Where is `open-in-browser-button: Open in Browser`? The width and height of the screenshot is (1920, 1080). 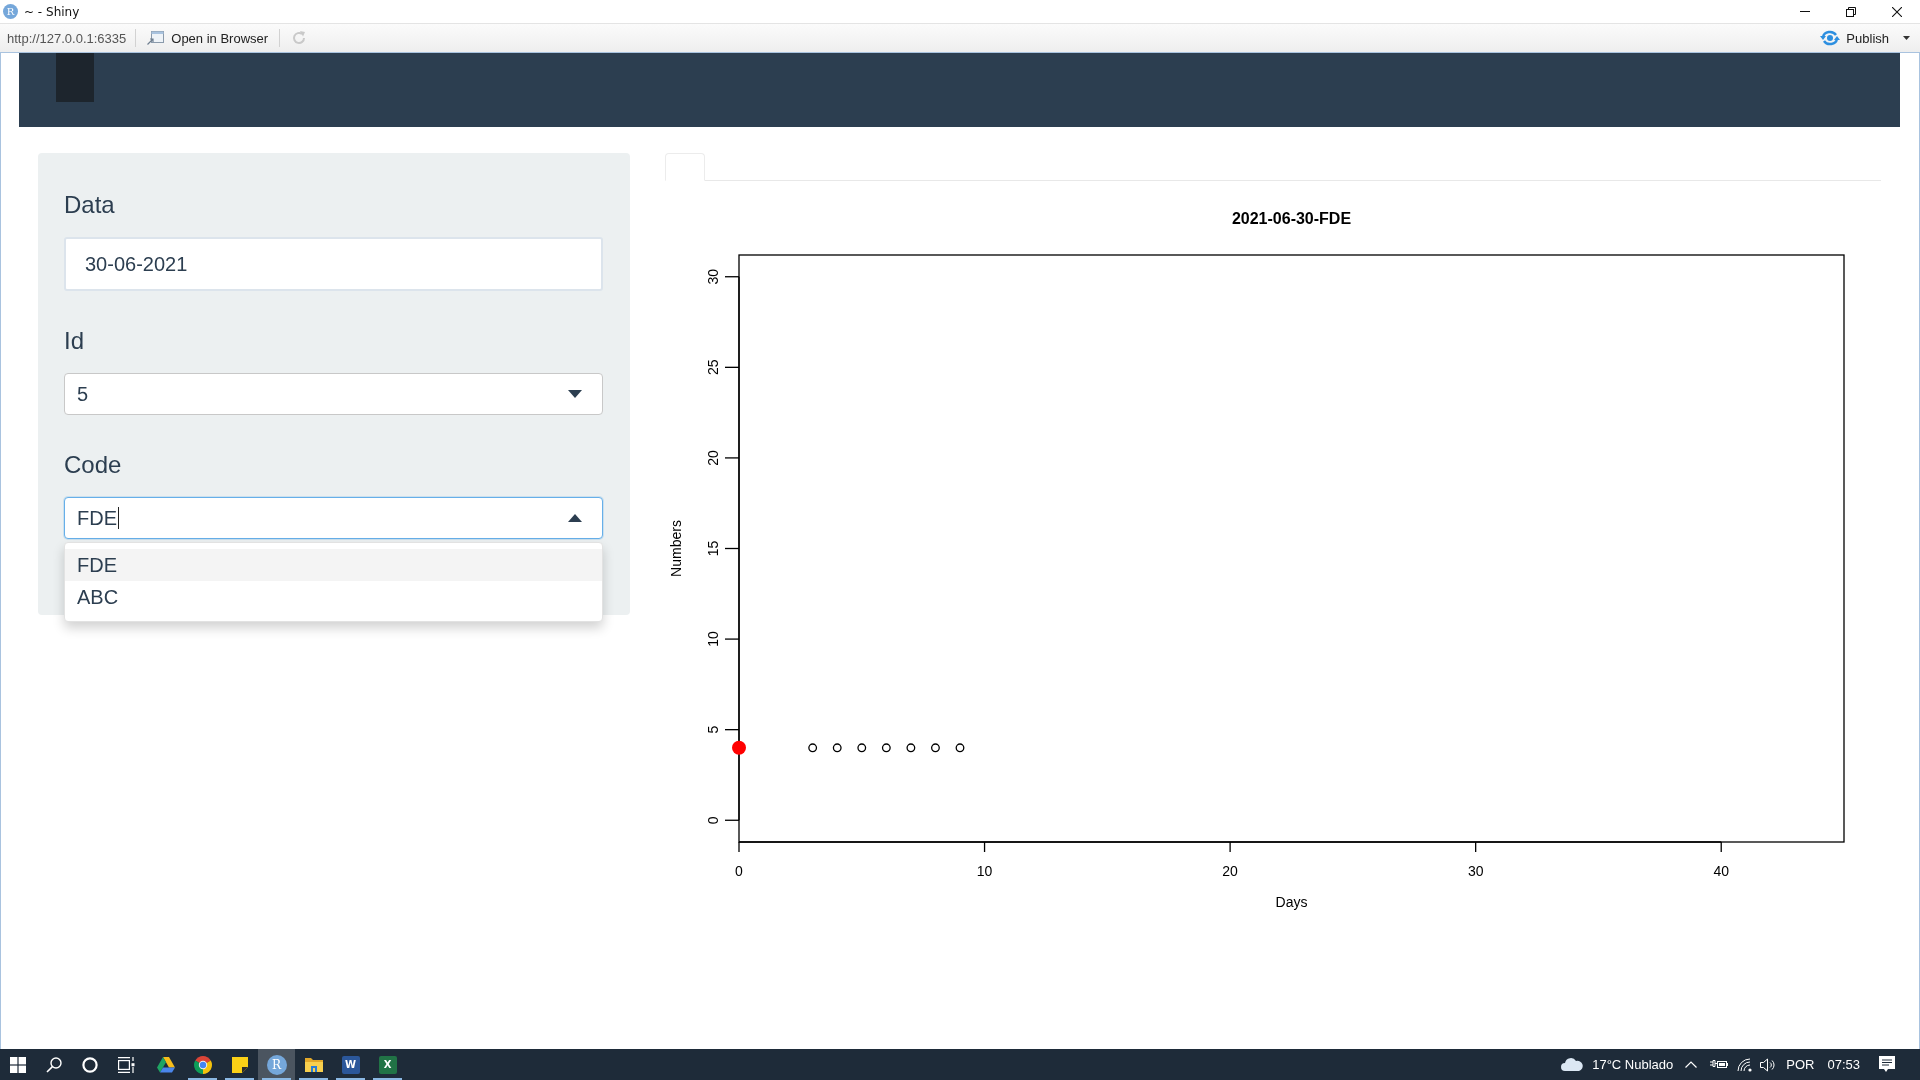 open-in-browser-button: Open in Browser is located at coordinates (208, 38).